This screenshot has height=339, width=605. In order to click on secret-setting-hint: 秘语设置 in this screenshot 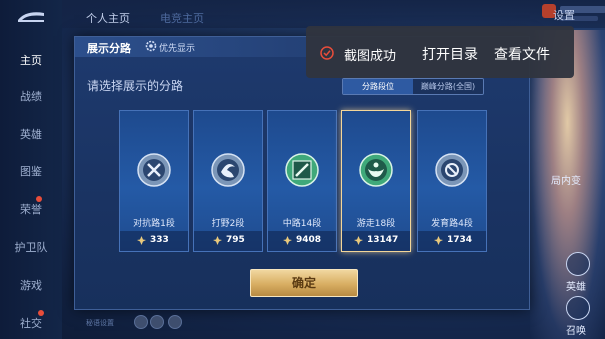, I will do `click(100, 323)`.